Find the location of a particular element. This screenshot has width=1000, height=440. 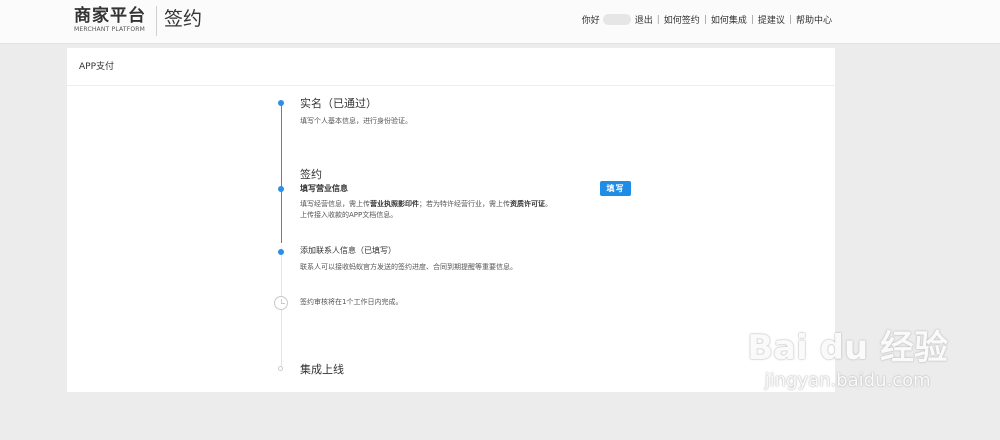

desc-text: ；若为特许经营行业，需上传 is located at coordinates (464, 204).